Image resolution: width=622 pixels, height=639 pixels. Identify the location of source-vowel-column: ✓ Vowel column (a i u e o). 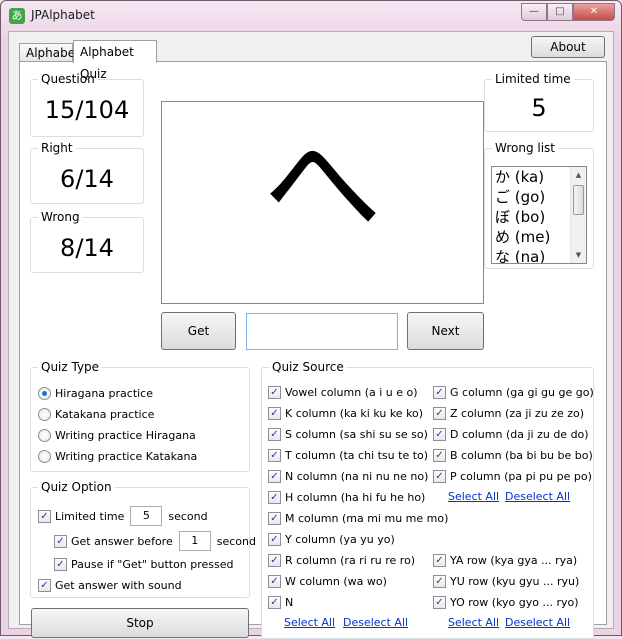
(343, 392).